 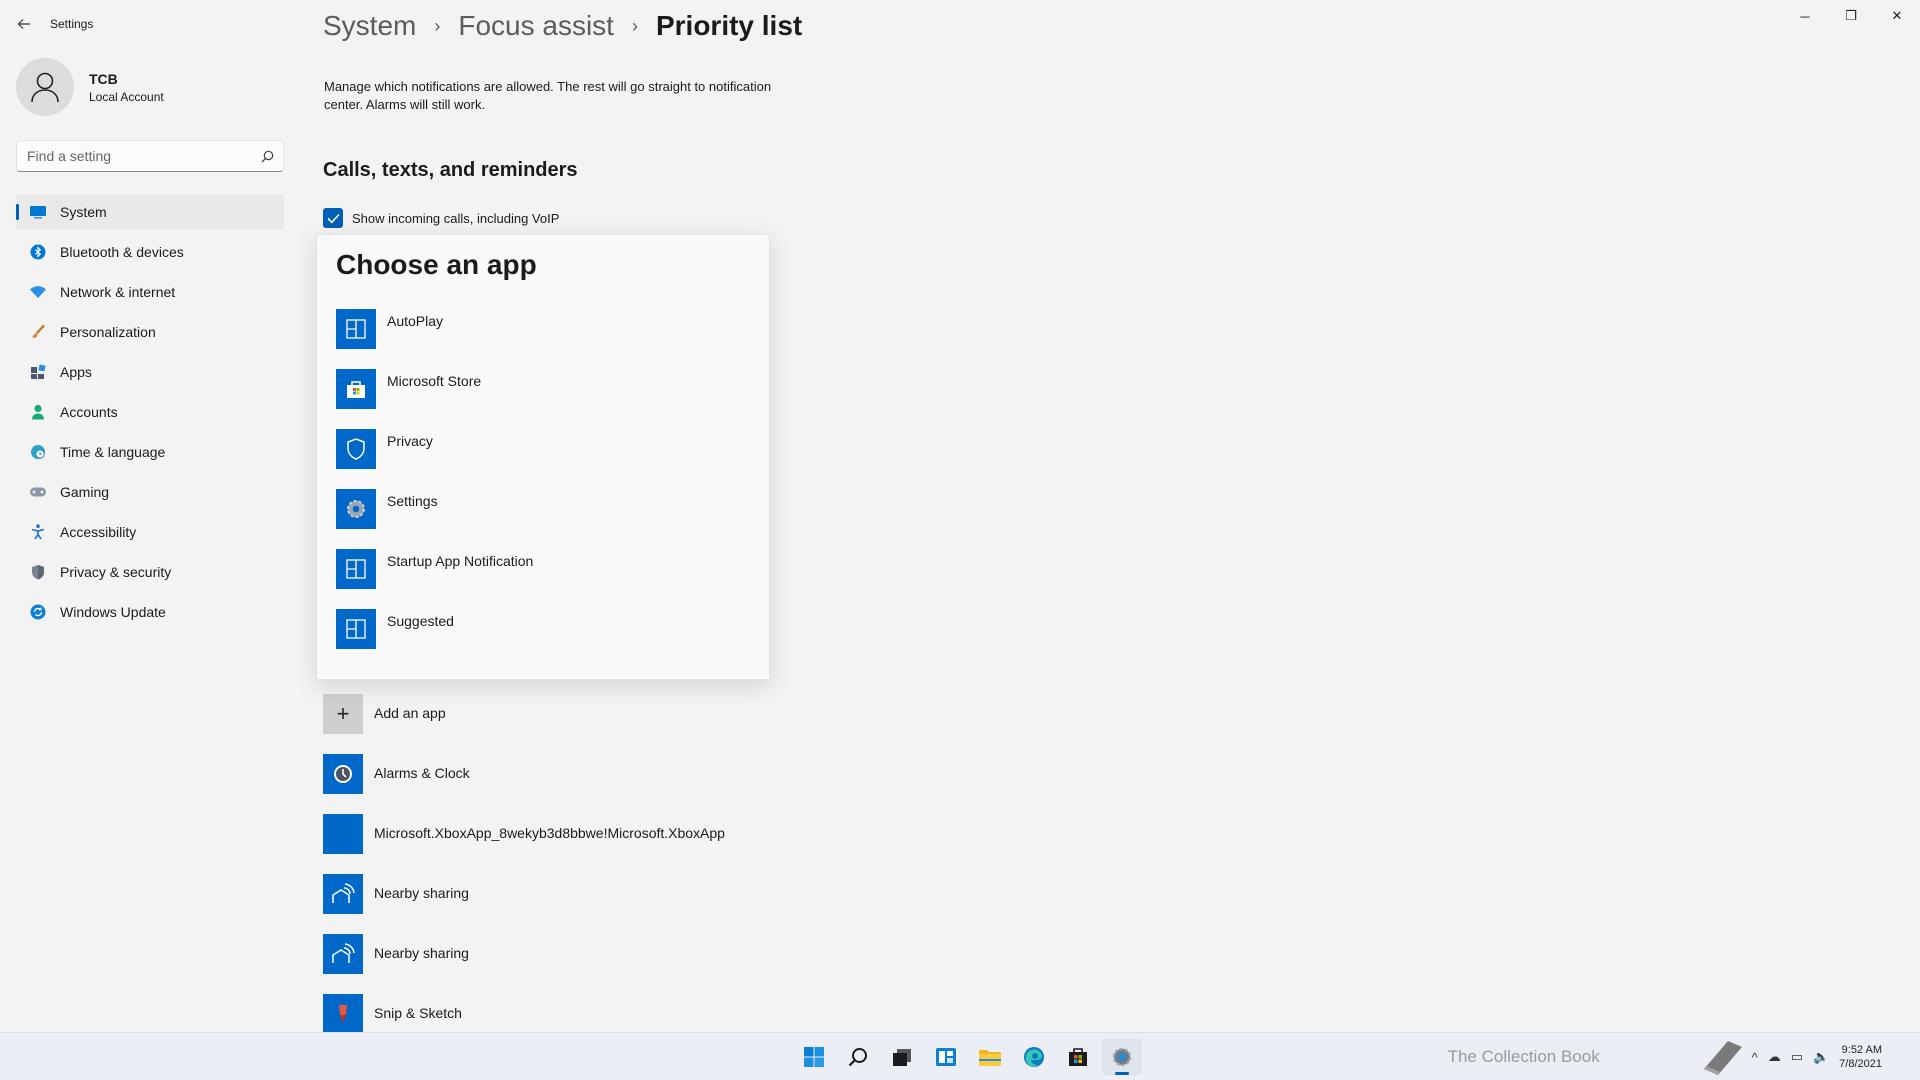 I want to click on list-item-label: Alarms & Clock, so click(x=422, y=773).